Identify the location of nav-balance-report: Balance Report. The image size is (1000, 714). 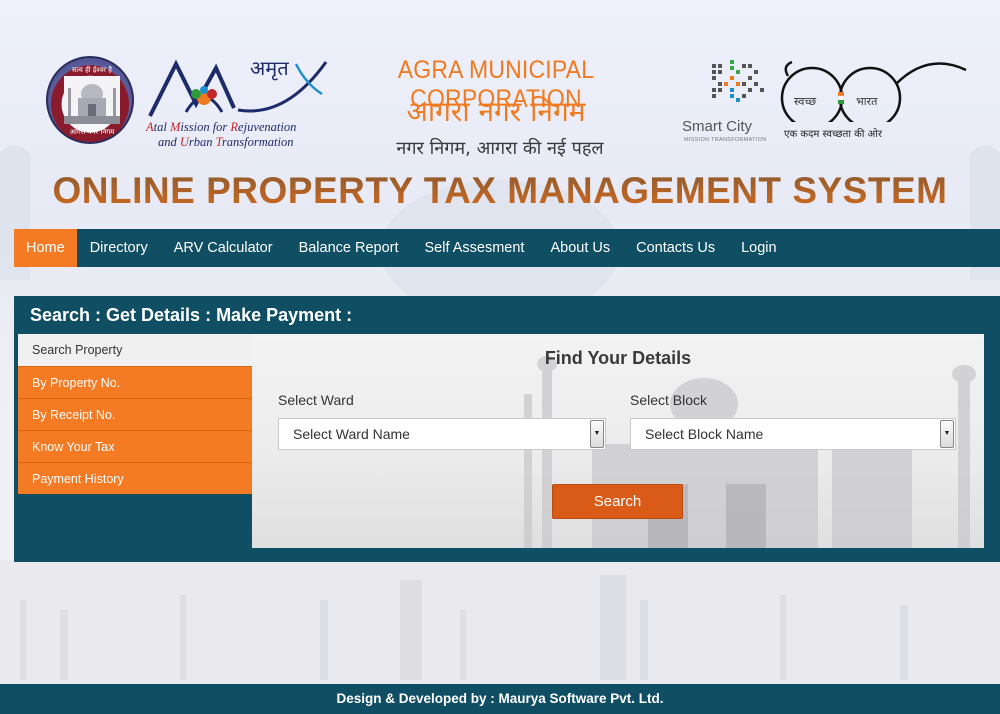
(349, 248).